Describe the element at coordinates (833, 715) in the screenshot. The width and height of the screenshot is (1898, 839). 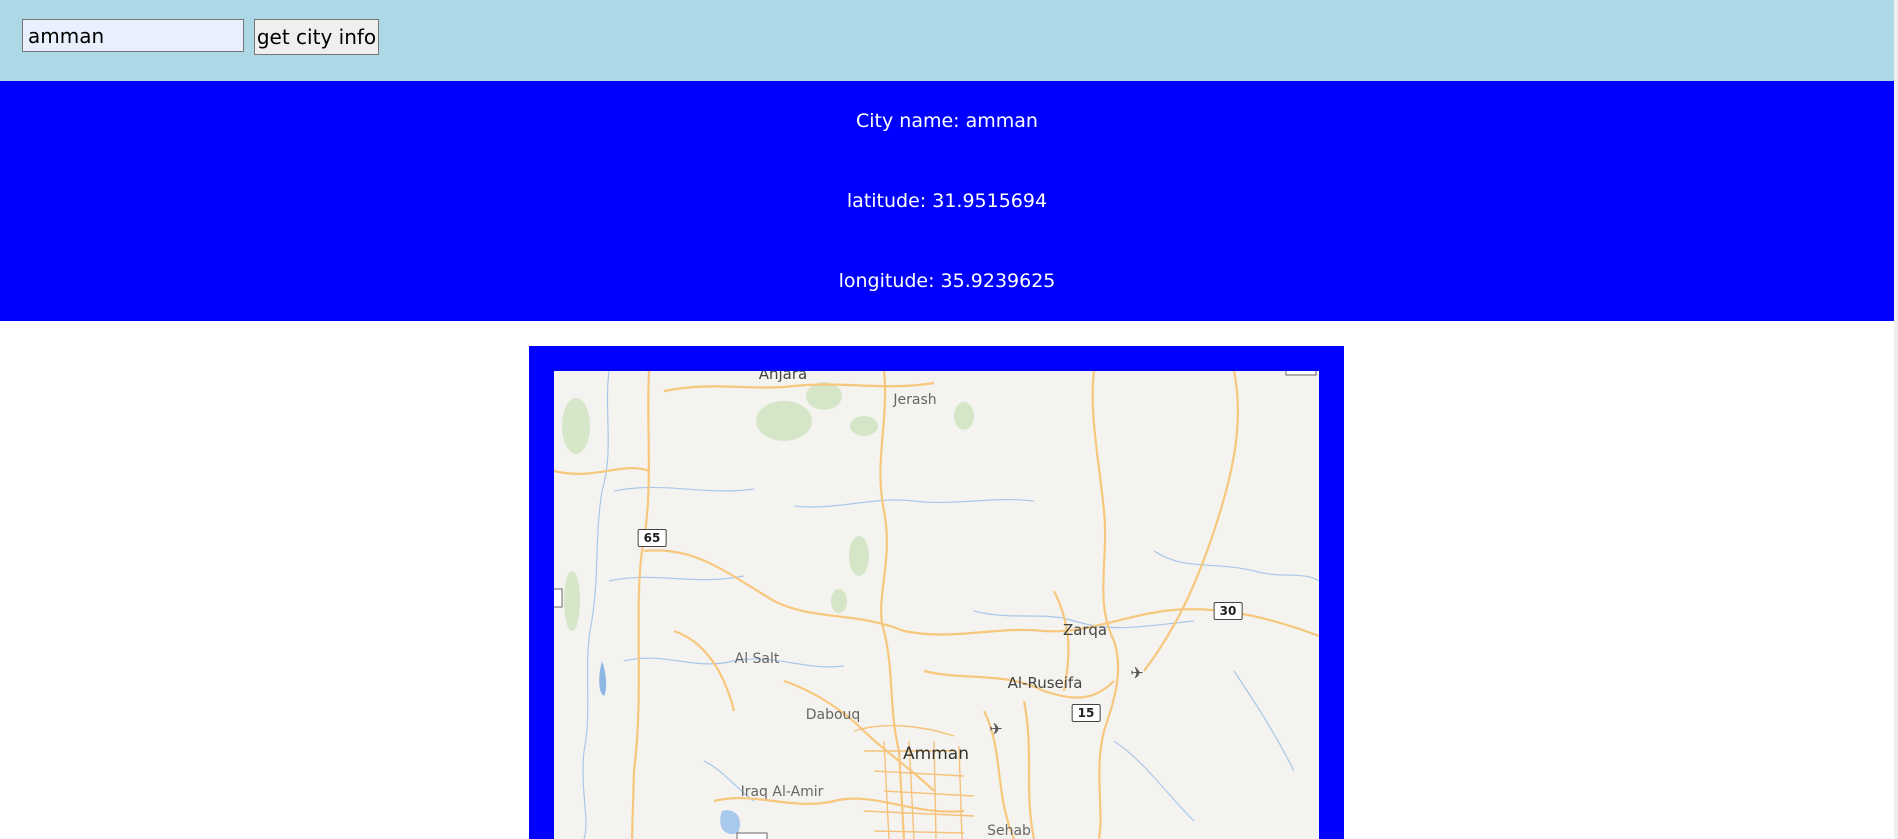
I see `map-label-dabouq: Dabouq` at that location.